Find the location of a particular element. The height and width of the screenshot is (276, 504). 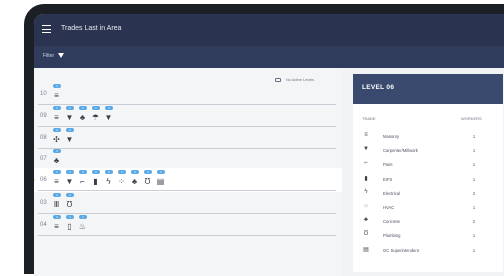

floor-trade-icons: 1 ✣ 1 ▼ is located at coordinates (63, 138).